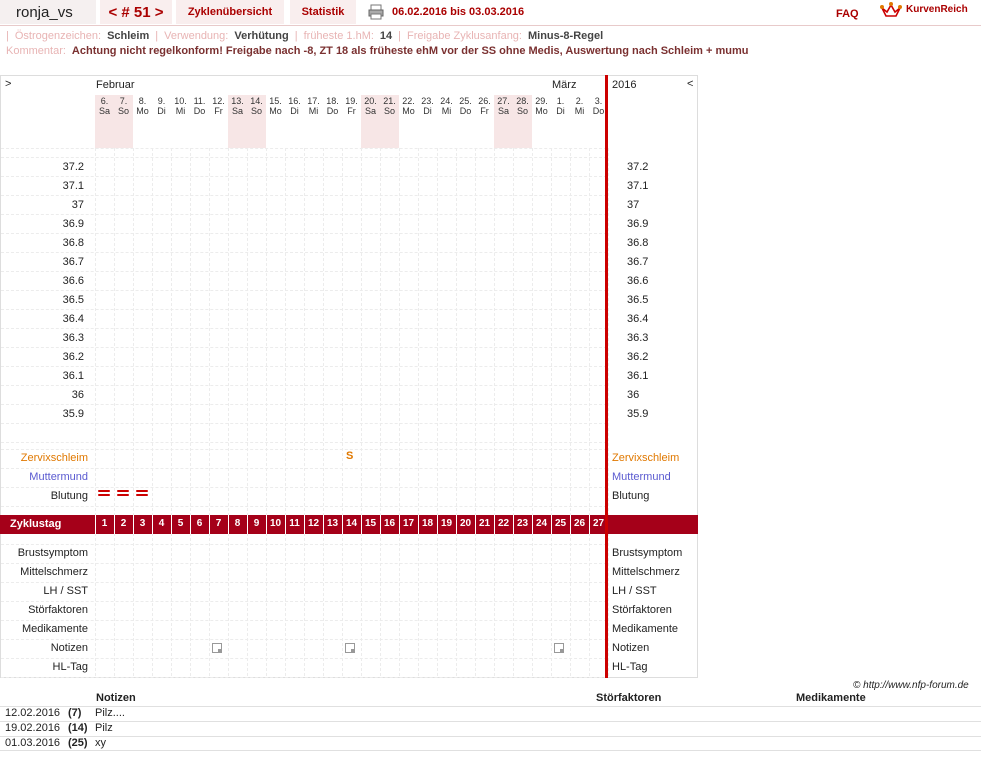  I want to click on cycle-day-number: 14, so click(351, 523).